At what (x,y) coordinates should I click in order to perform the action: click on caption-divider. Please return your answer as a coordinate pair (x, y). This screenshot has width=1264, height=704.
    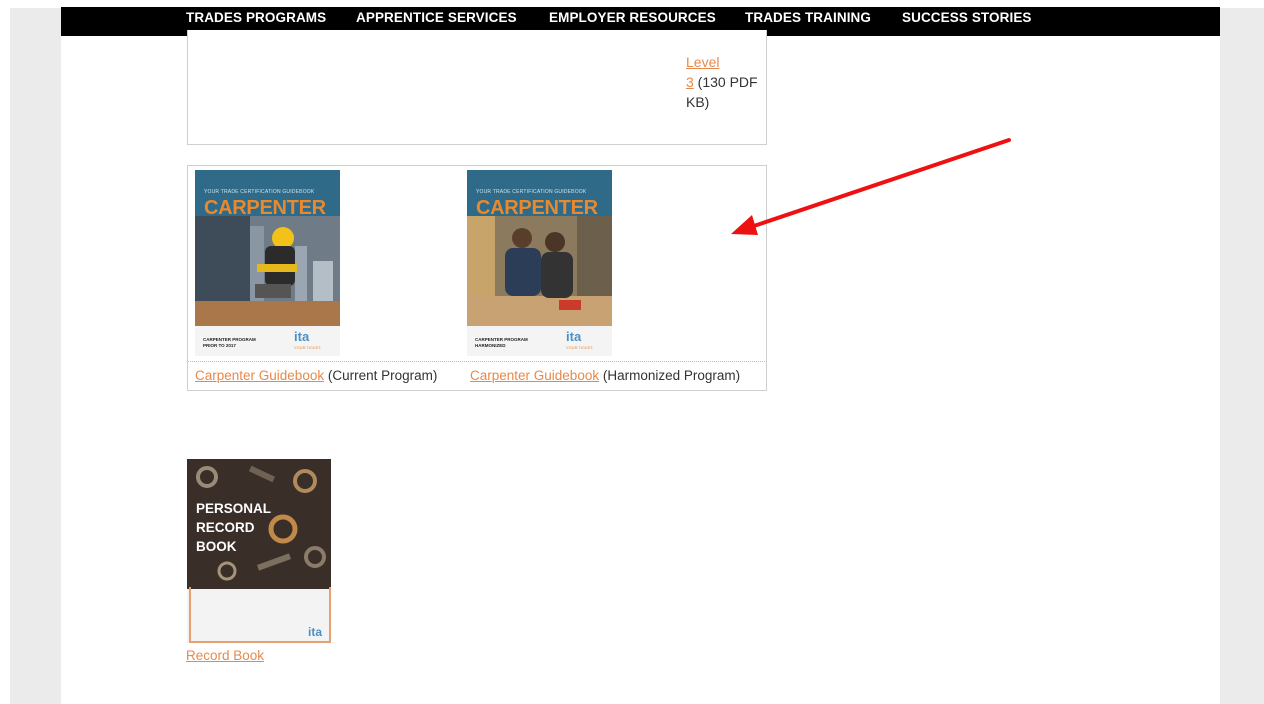
    Looking at the image, I should click on (476, 361).